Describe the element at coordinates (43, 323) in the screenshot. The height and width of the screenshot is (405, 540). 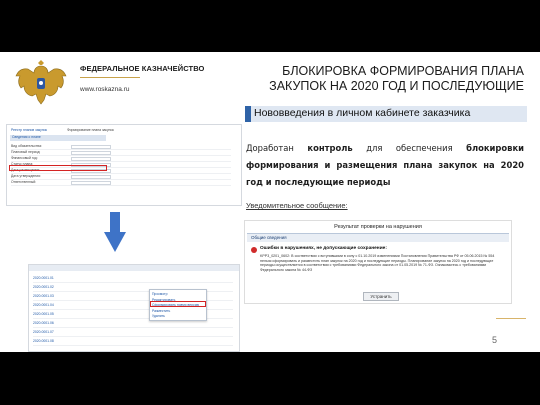
I see `row-plan-number: 2020.0001.06` at that location.